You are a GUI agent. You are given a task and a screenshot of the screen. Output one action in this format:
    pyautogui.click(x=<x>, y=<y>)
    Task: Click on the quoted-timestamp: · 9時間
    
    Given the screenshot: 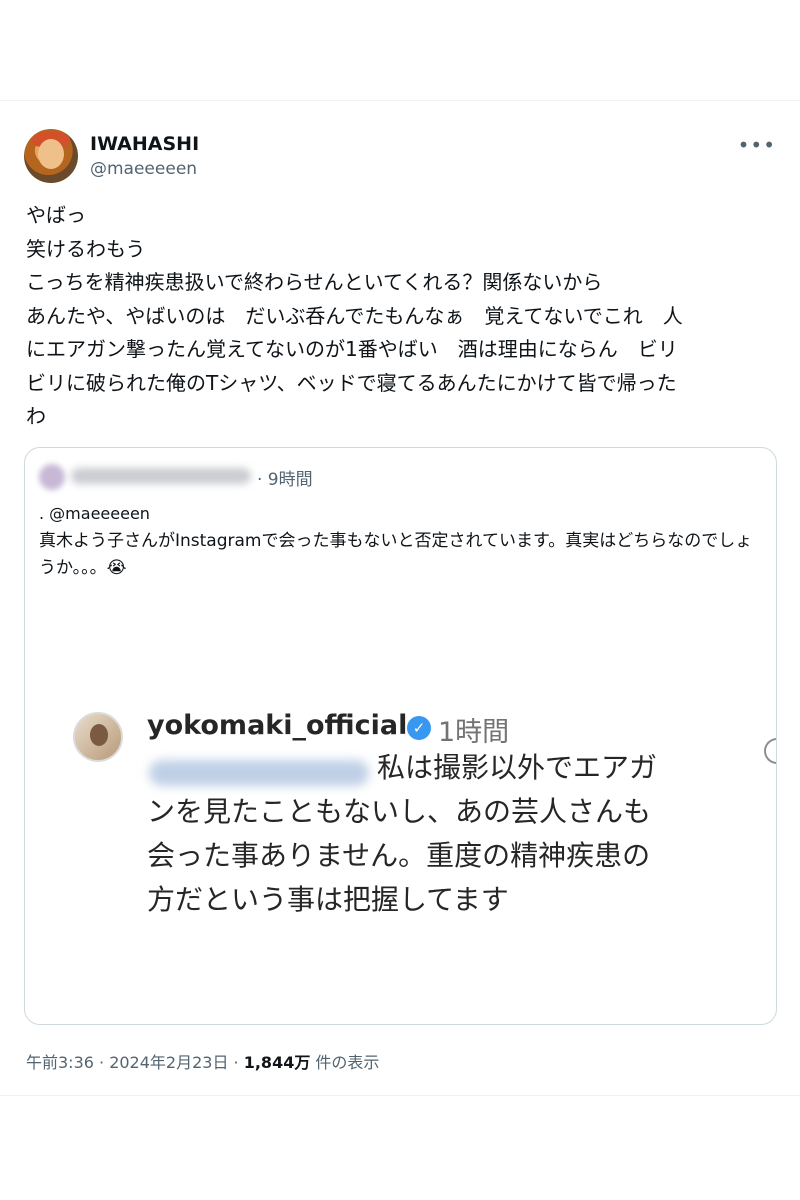 What is the action you would take?
    pyautogui.click(x=285, y=480)
    